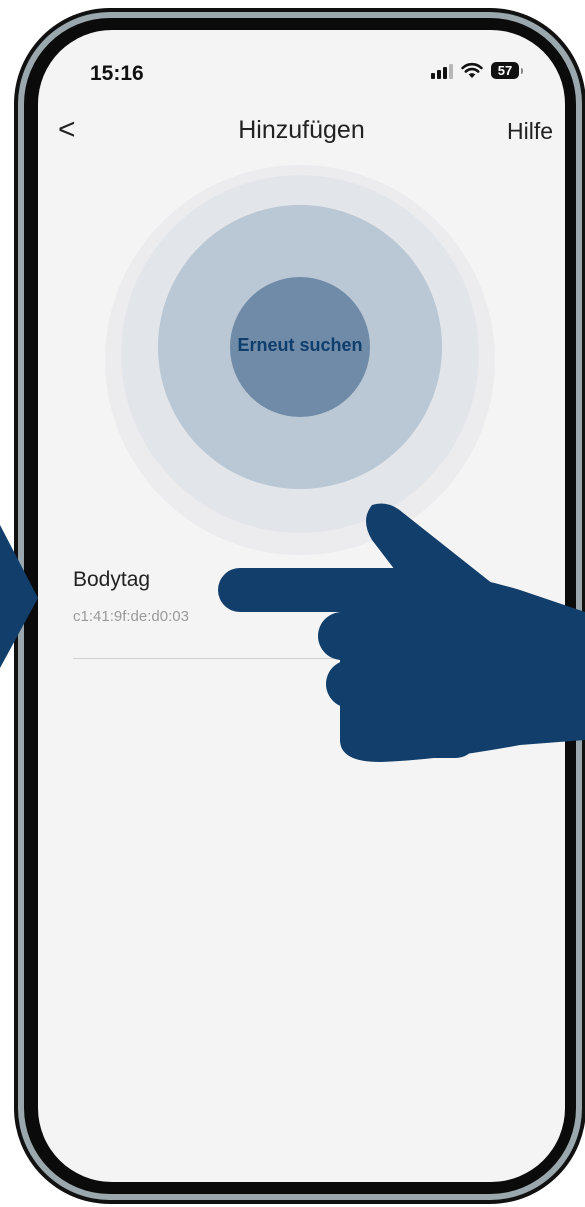 The height and width of the screenshot is (1207, 585). Describe the element at coordinates (131, 616) in the screenshot. I see `device-mac-address: c1:41:9f:de:d0:03` at that location.